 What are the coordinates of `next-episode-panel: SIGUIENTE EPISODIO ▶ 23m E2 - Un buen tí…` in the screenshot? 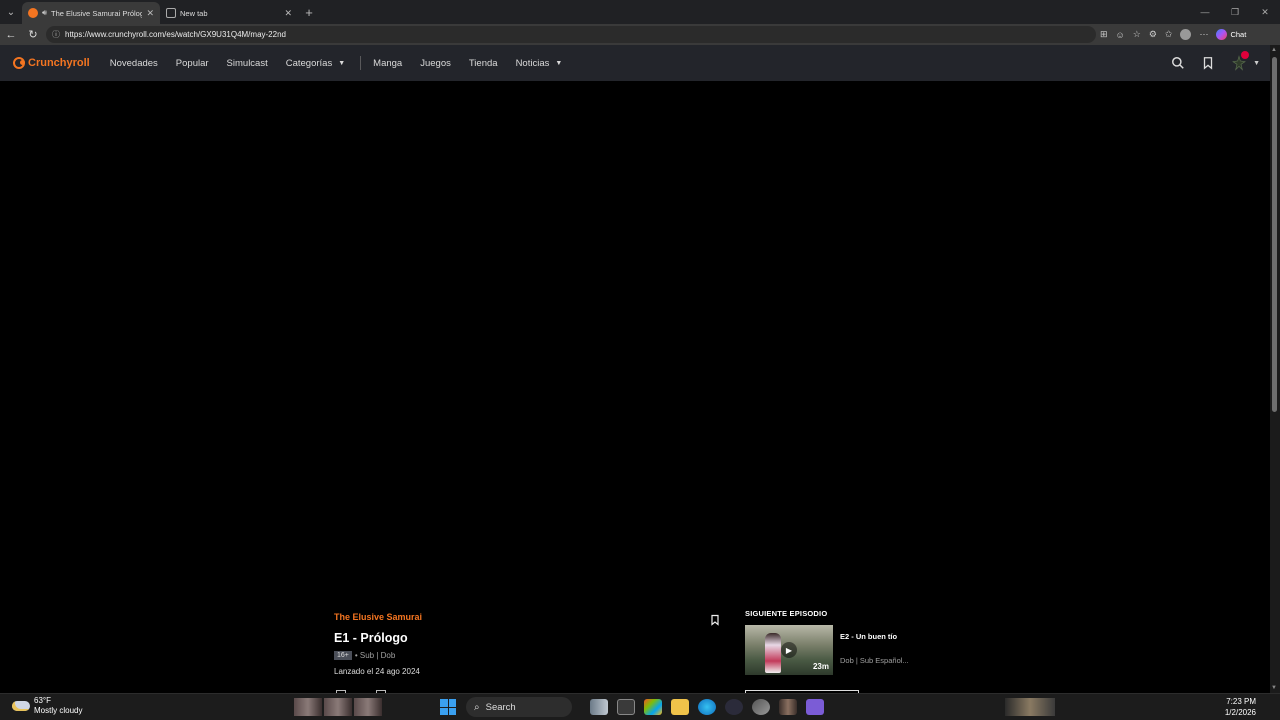 It's located at (845, 651).